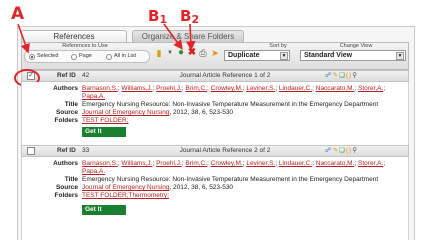  Describe the element at coordinates (23, 38) in the screenshot. I see `arrow-a-to-radio` at that location.